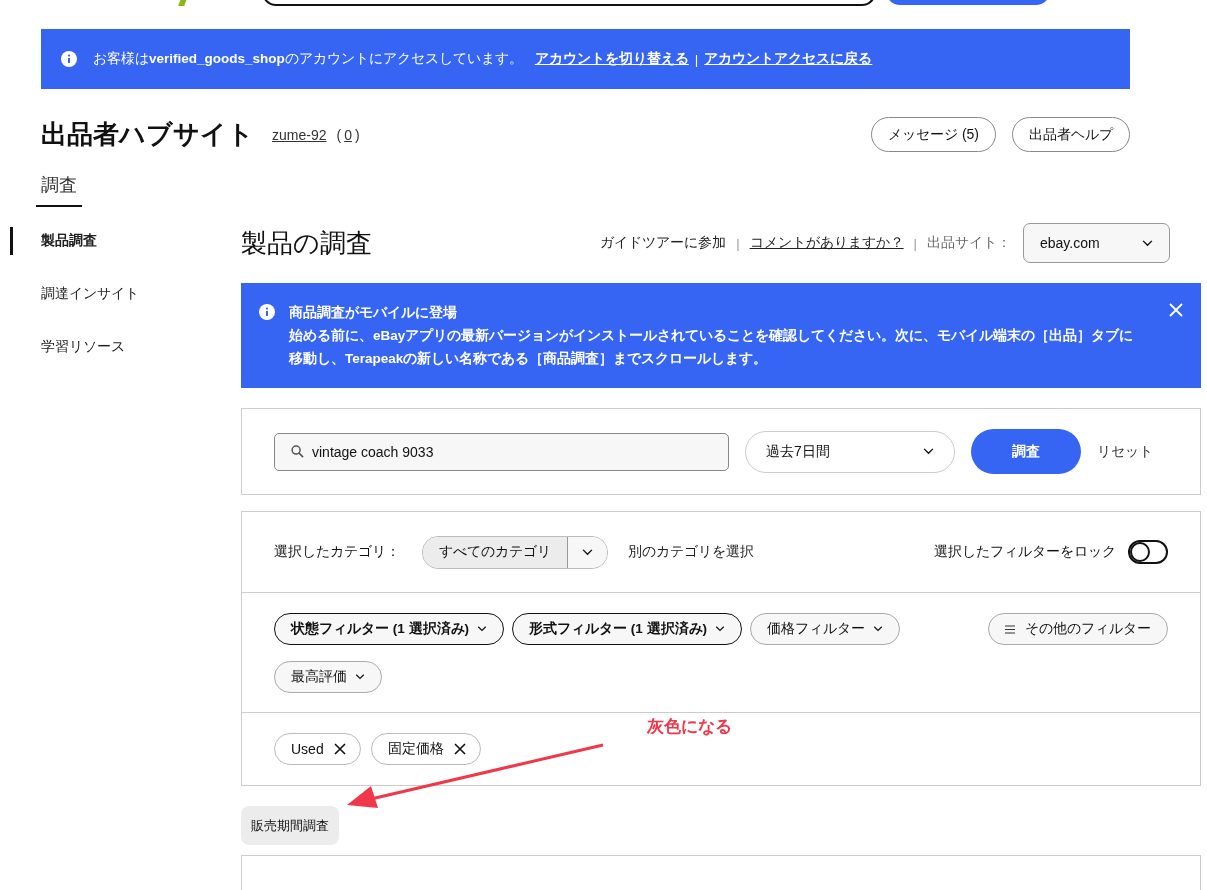  I want to click on more-filters-button: その他のフィルター, so click(1078, 629).